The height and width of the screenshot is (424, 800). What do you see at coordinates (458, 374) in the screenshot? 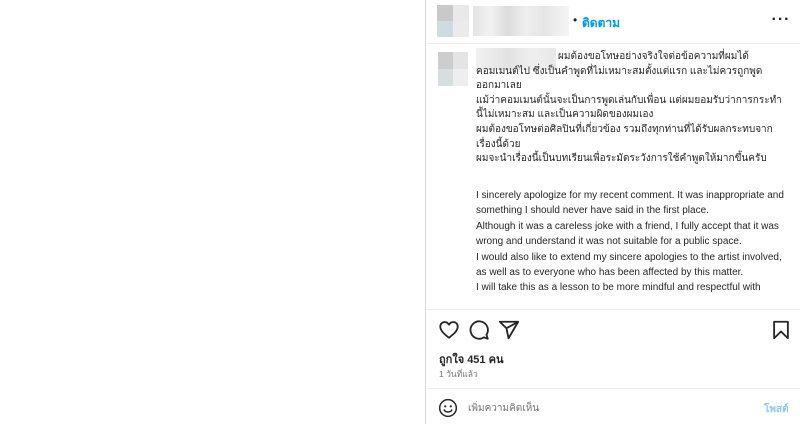
I see `post-timestamp: 1 วันที่แล้ว` at bounding box center [458, 374].